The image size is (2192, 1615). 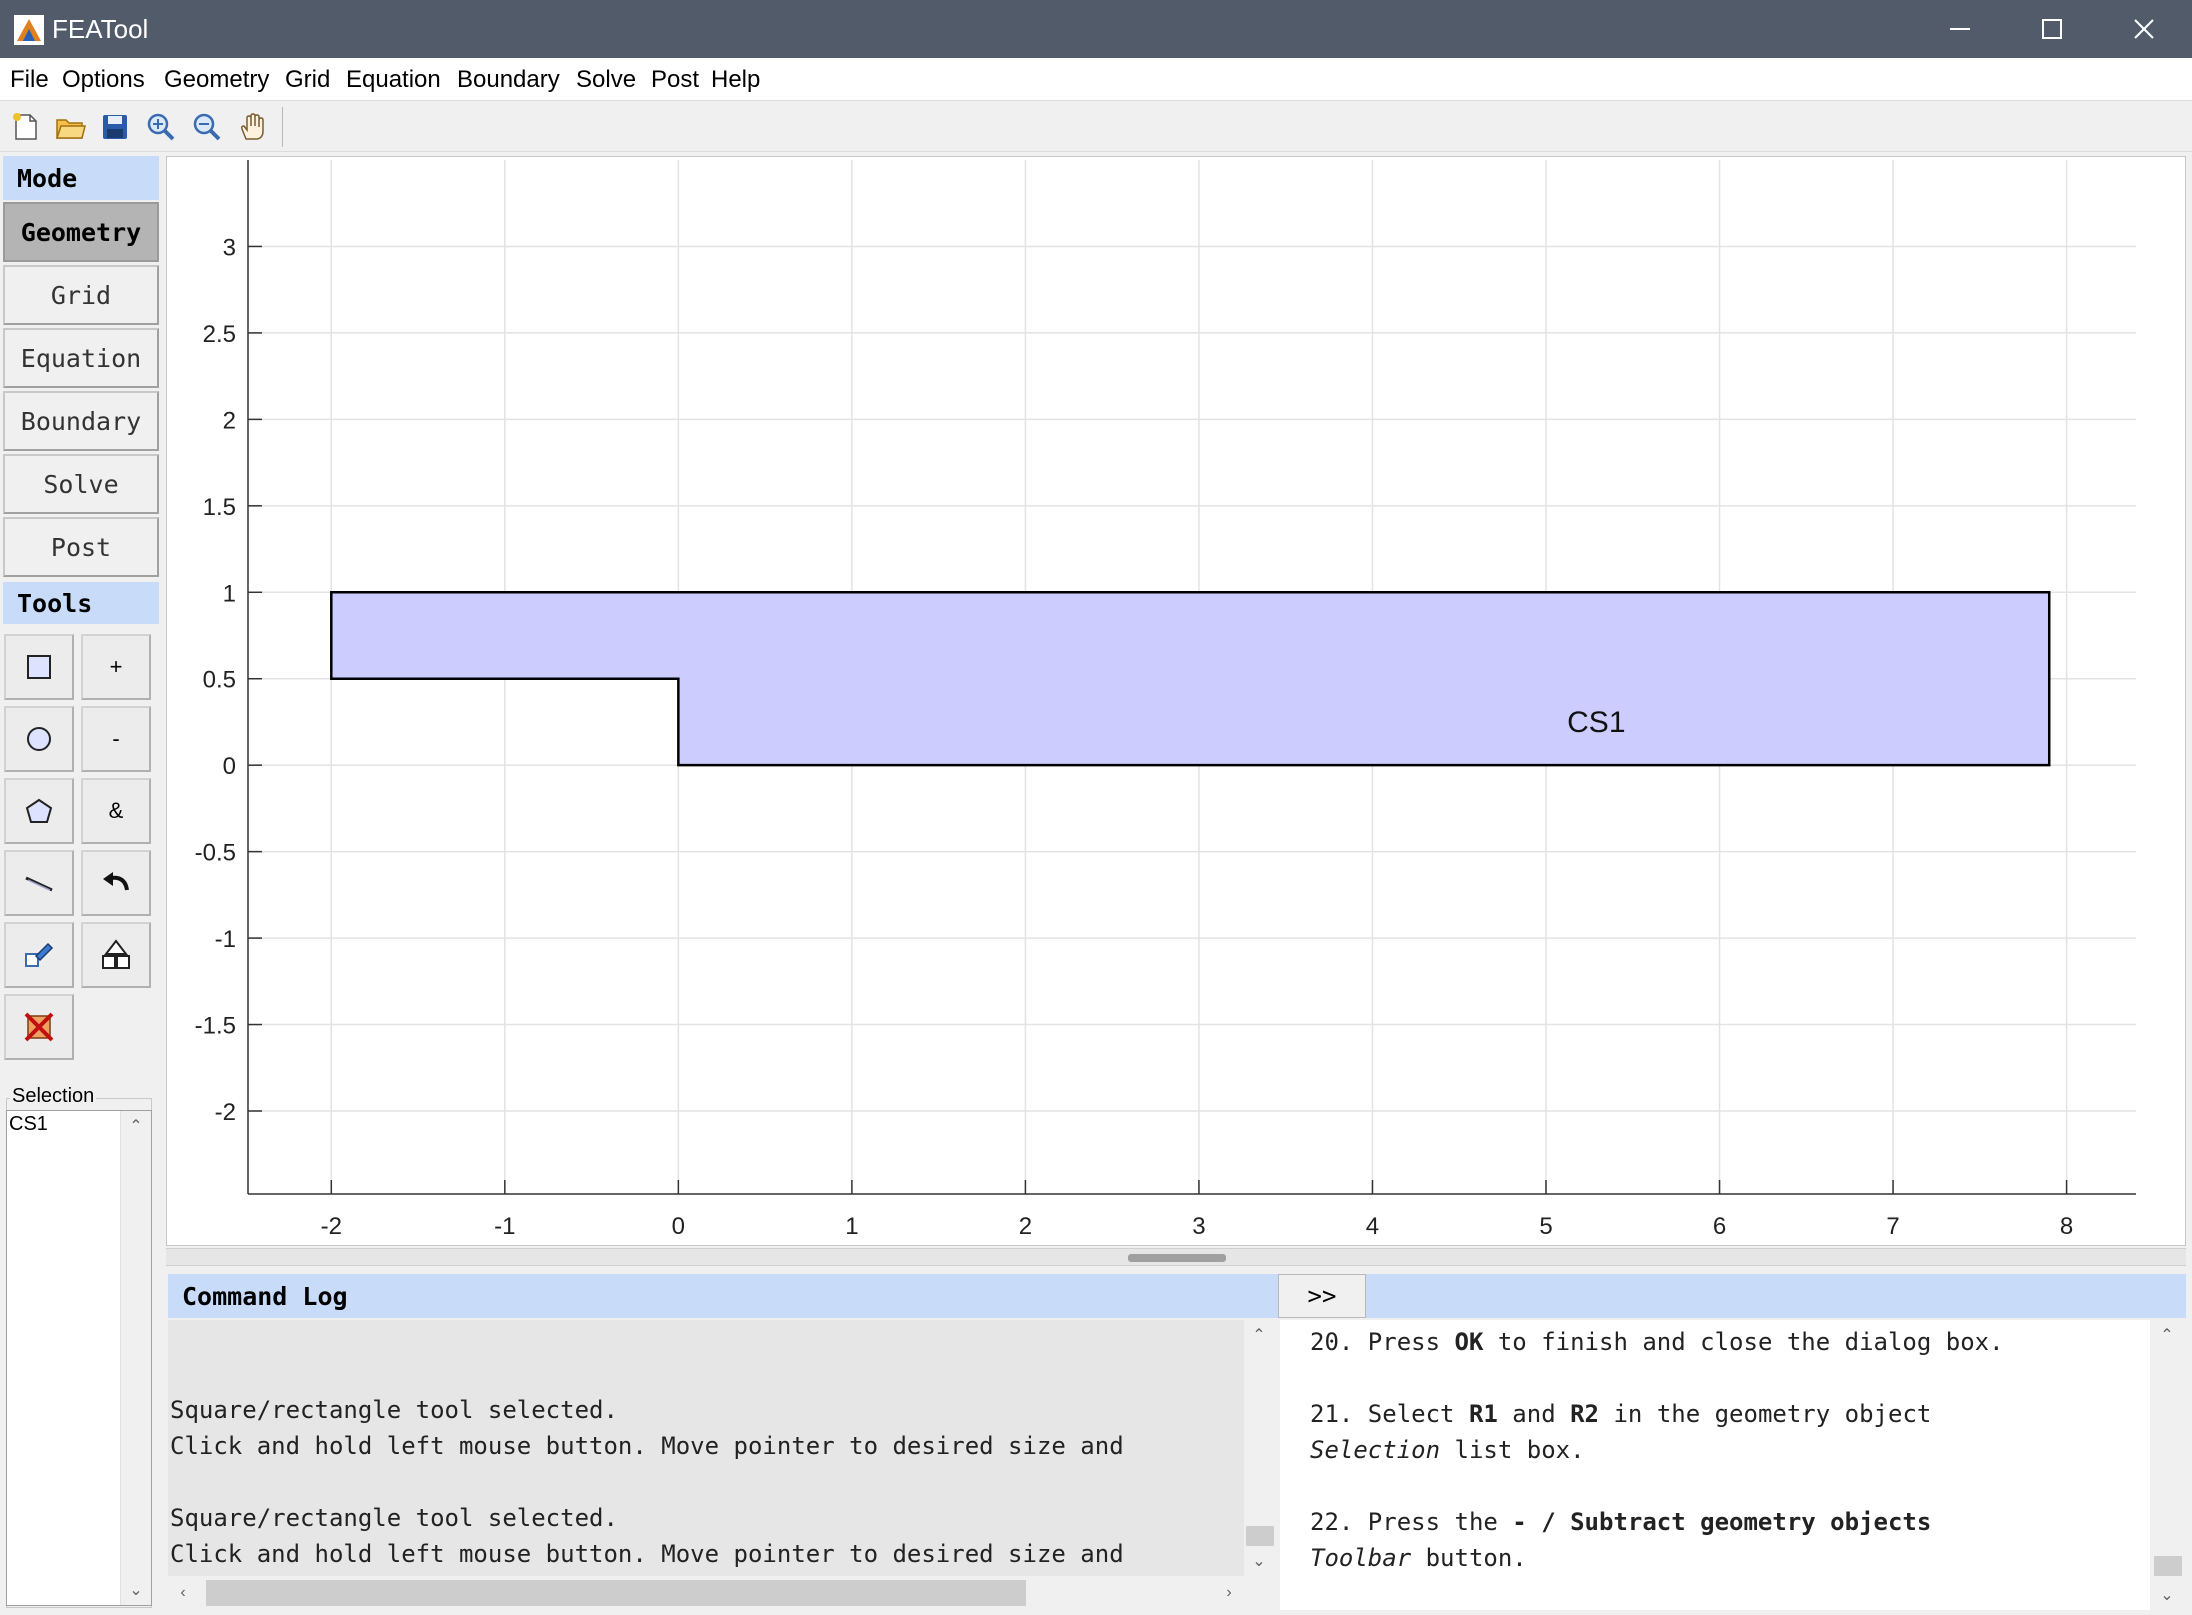 What do you see at coordinates (116, 667) in the screenshot?
I see `union-tool-button: +` at bounding box center [116, 667].